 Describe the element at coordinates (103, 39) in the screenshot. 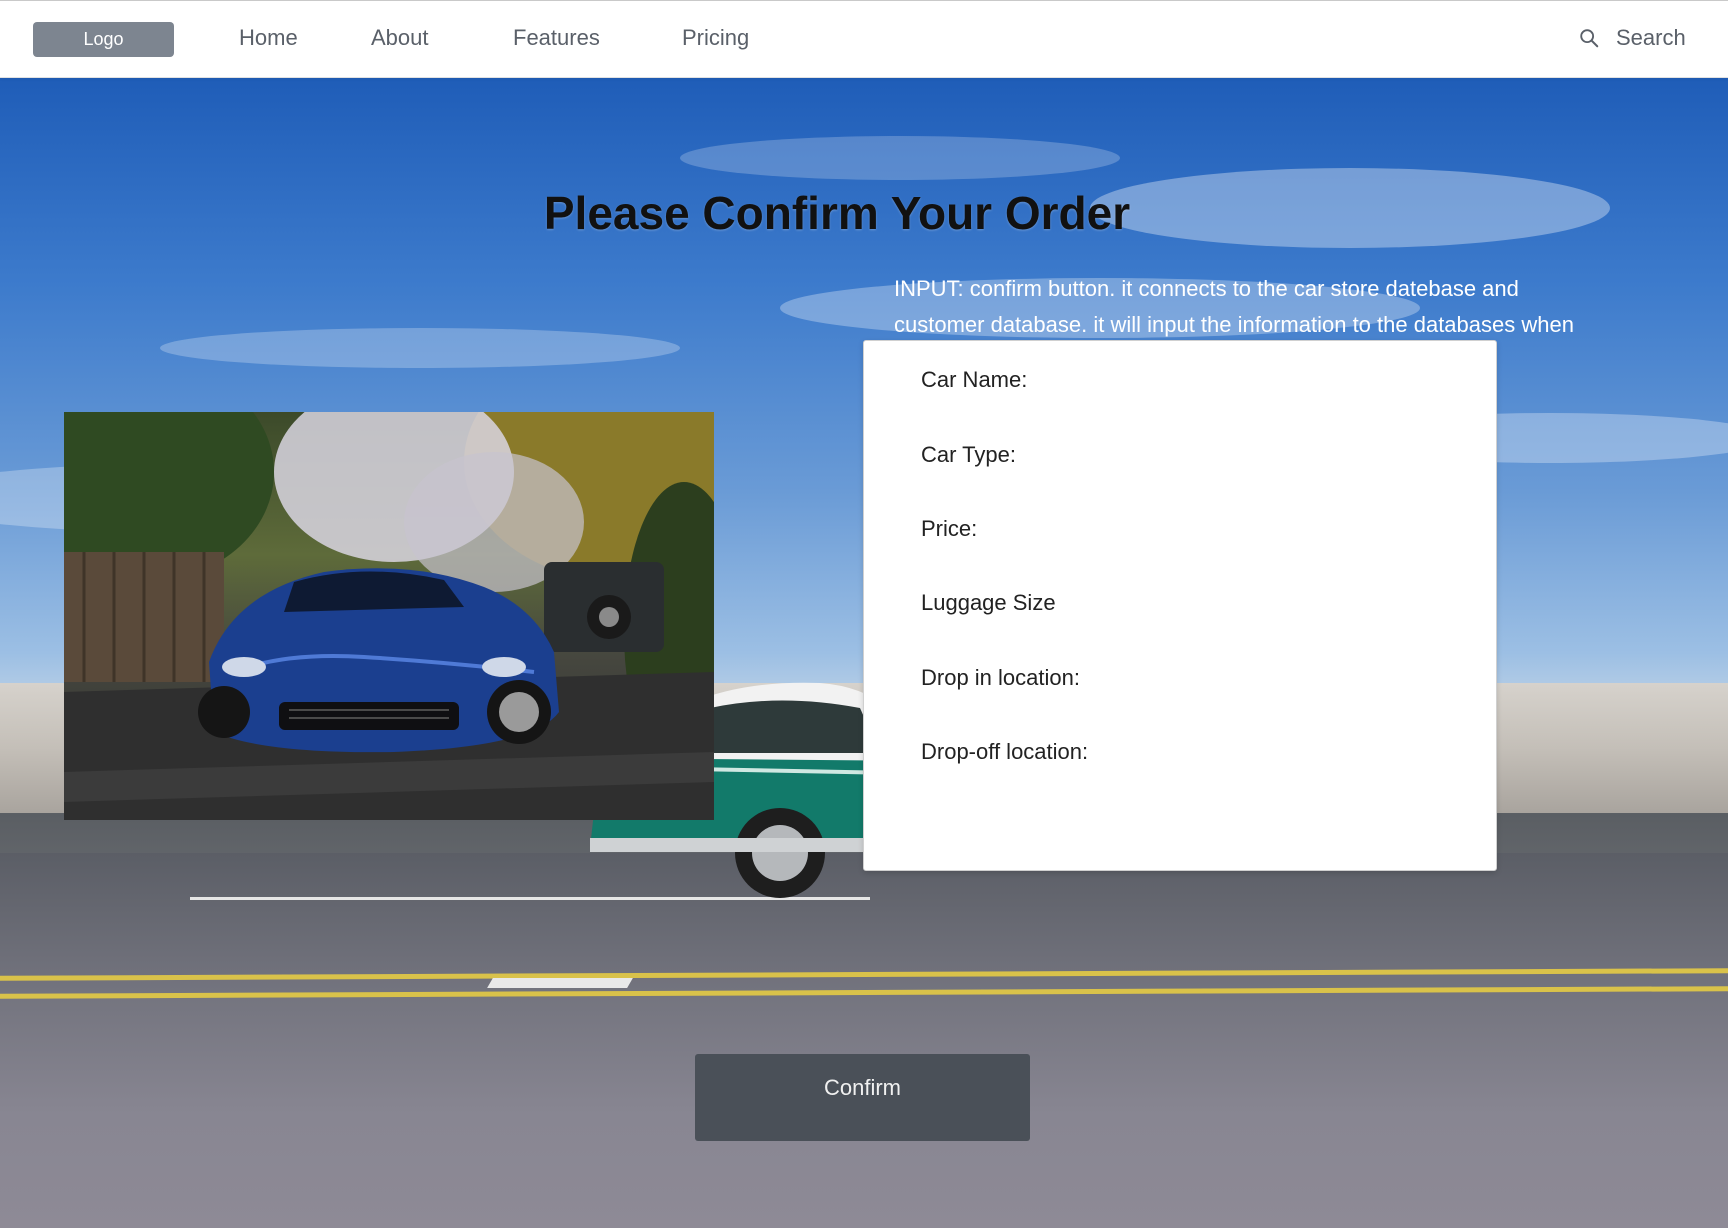

I see `logo: Logo` at that location.